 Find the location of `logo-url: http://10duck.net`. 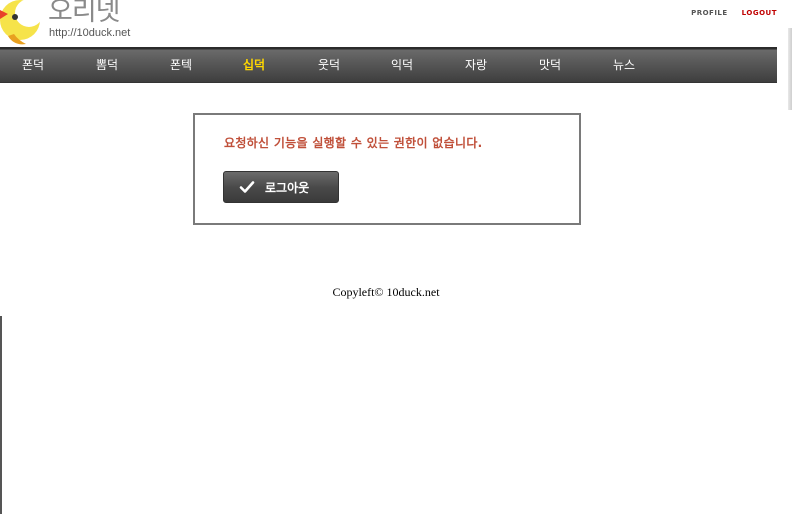

logo-url: http://10duck.net is located at coordinates (90, 33).